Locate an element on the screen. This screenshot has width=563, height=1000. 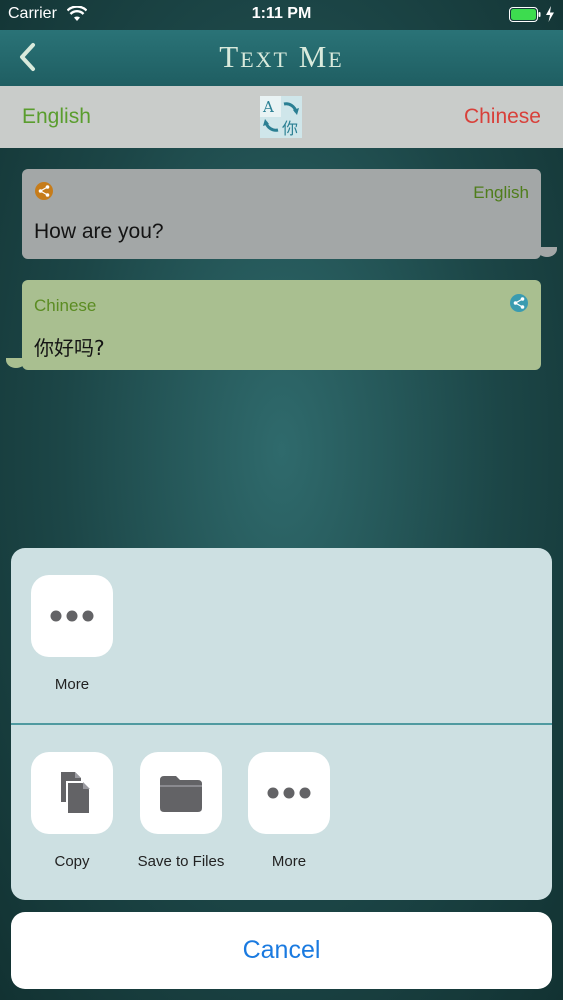
share-more-app-button: More is located at coordinates (72, 634).